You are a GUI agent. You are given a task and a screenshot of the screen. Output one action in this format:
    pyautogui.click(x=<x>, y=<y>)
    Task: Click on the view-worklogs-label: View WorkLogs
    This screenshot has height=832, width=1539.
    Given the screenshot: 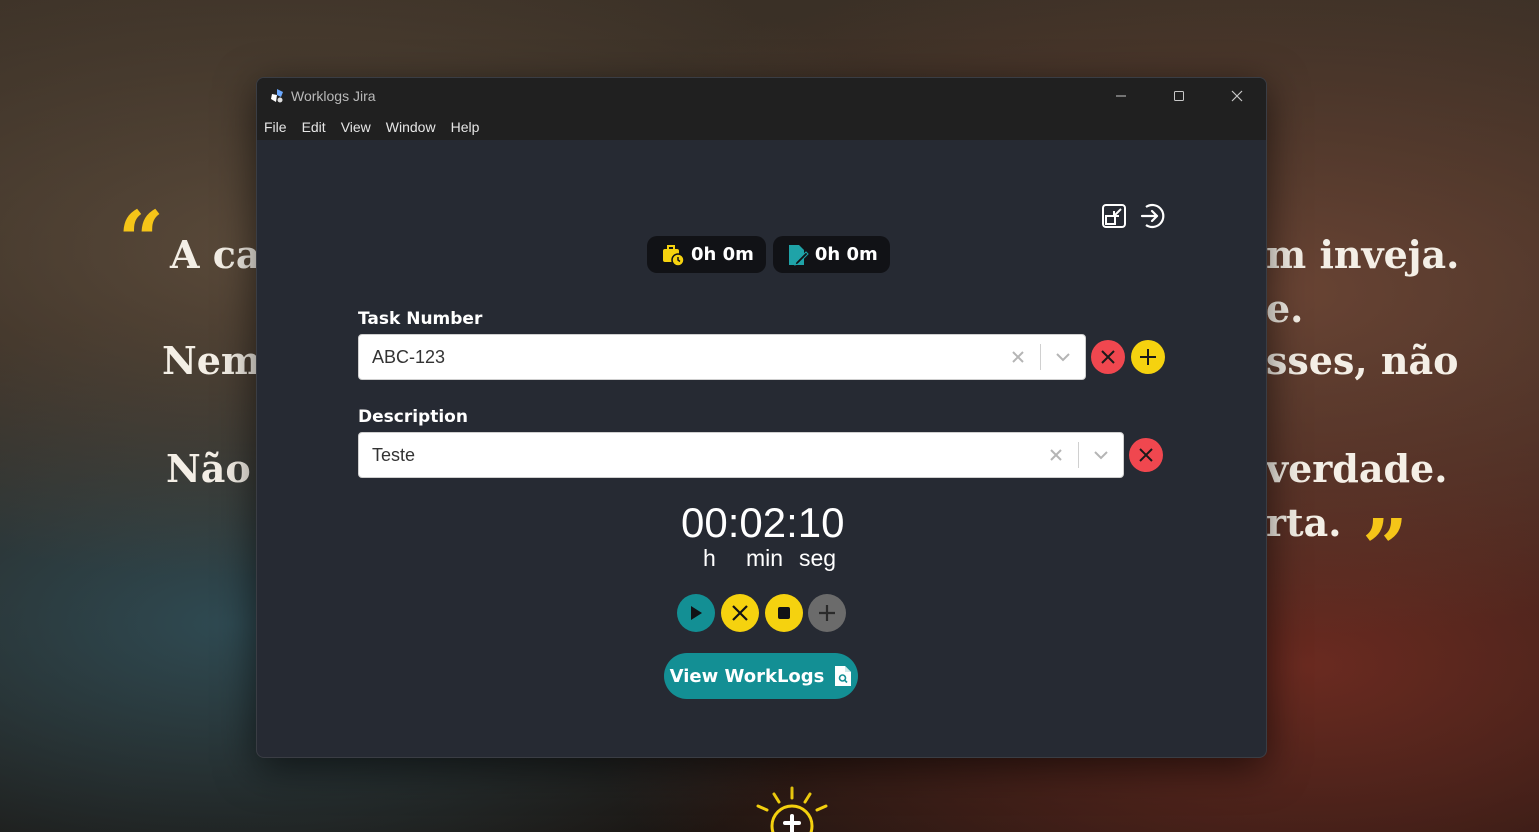 What is the action you would take?
    pyautogui.click(x=747, y=676)
    